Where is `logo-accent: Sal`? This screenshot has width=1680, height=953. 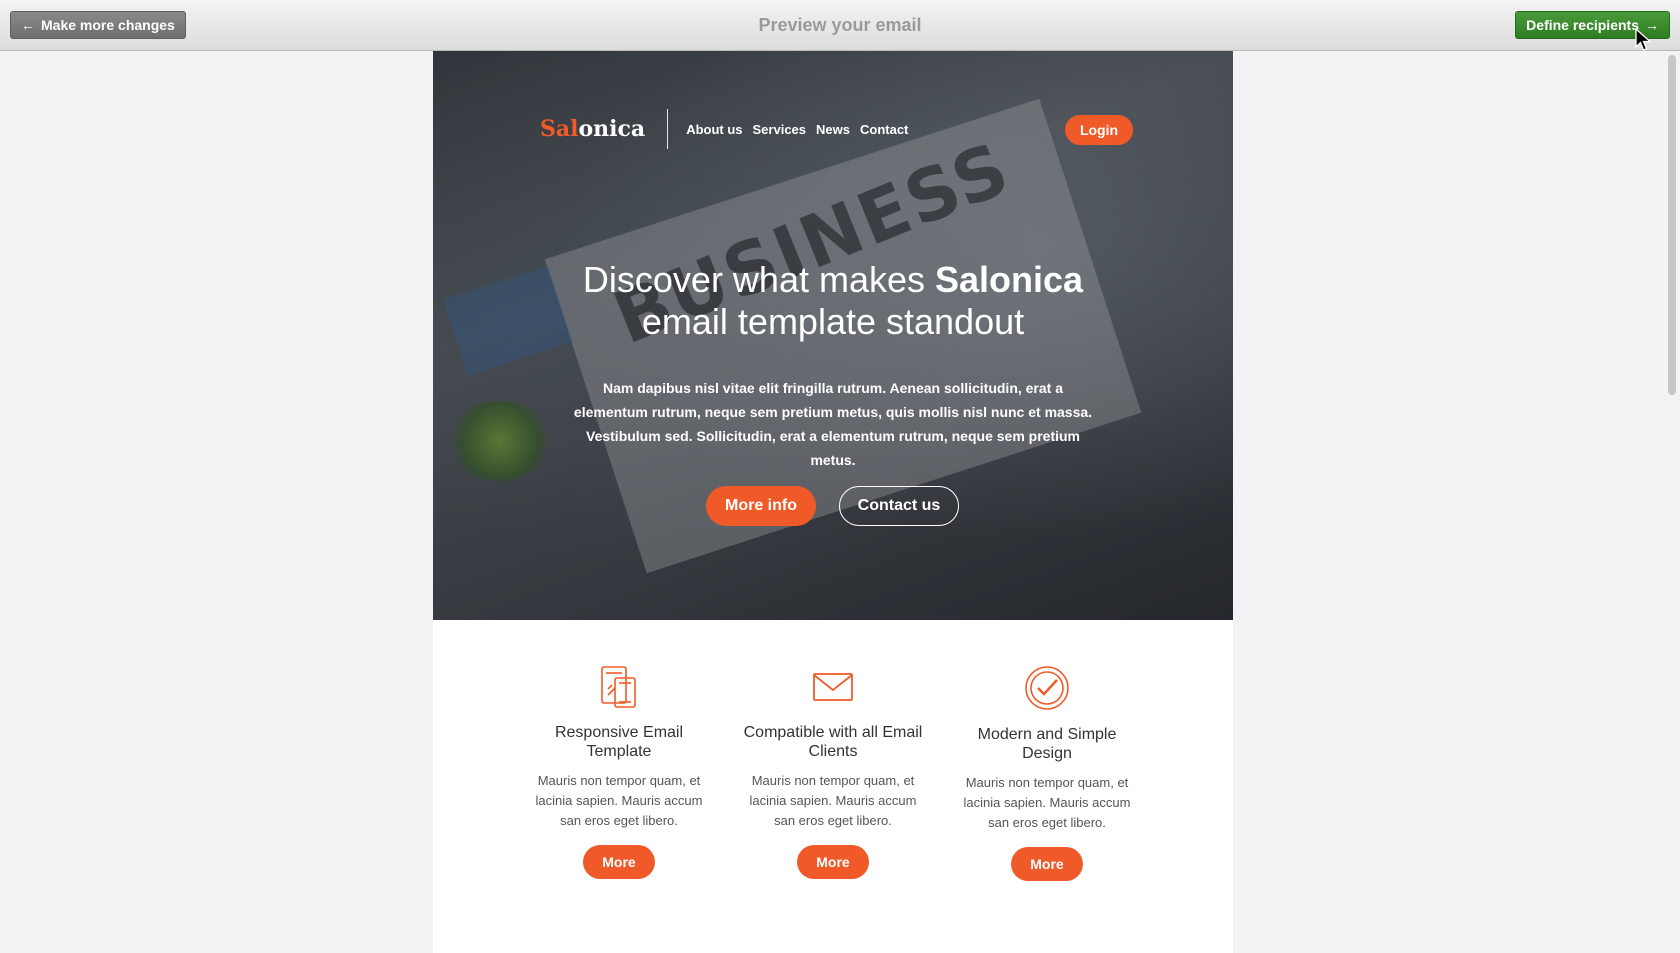
logo-accent: Sal is located at coordinates (559, 129).